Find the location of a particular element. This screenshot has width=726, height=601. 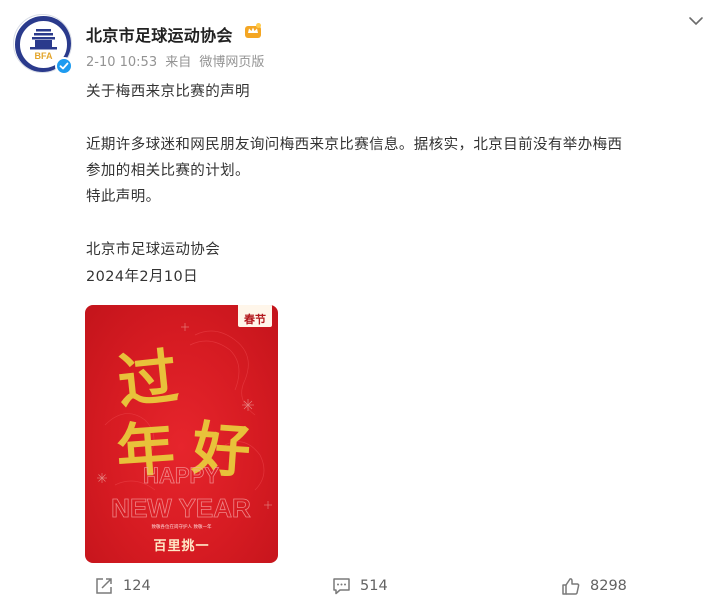

card-caption: 致敬各位在岗守护人 致敬一年 is located at coordinates (181, 527).